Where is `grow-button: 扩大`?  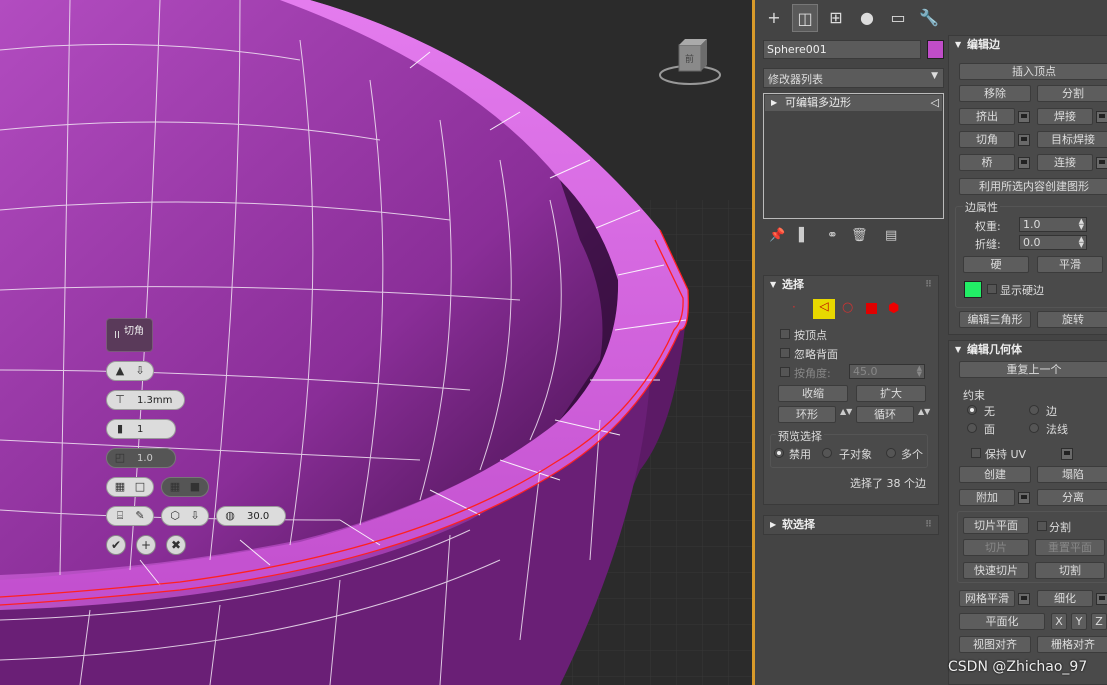
grow-button: 扩大 is located at coordinates (891, 393).